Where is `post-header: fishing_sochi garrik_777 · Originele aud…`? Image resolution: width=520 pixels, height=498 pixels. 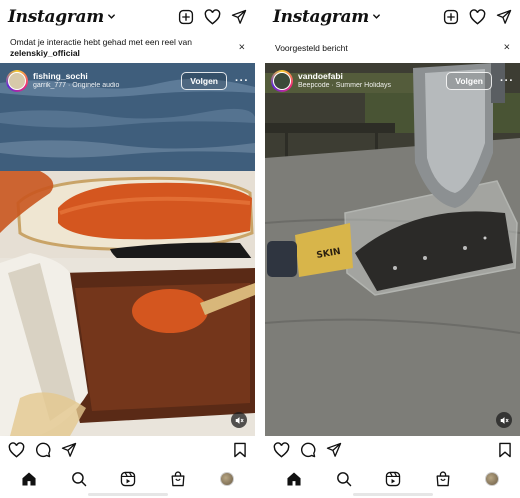 post-header: fishing_sochi garrik_777 · Originele aud… is located at coordinates (127, 81).